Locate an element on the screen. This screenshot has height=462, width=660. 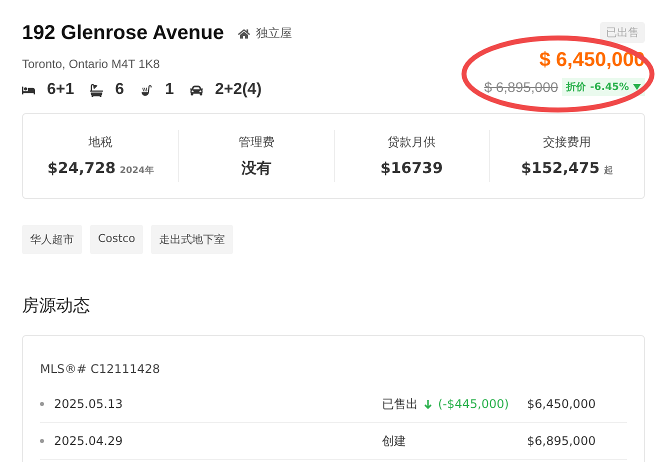
stat-value: $24,728 is located at coordinates (81, 168).